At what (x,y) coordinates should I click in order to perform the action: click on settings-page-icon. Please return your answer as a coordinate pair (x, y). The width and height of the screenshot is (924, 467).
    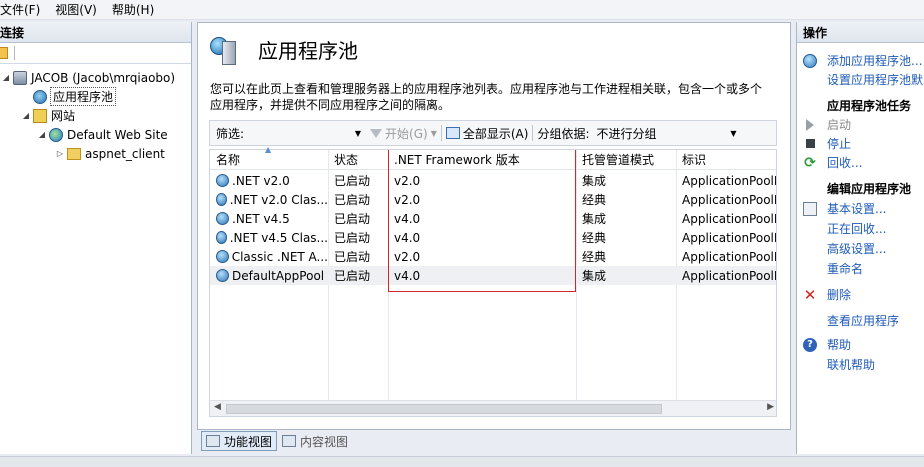
    Looking at the image, I should click on (810, 208).